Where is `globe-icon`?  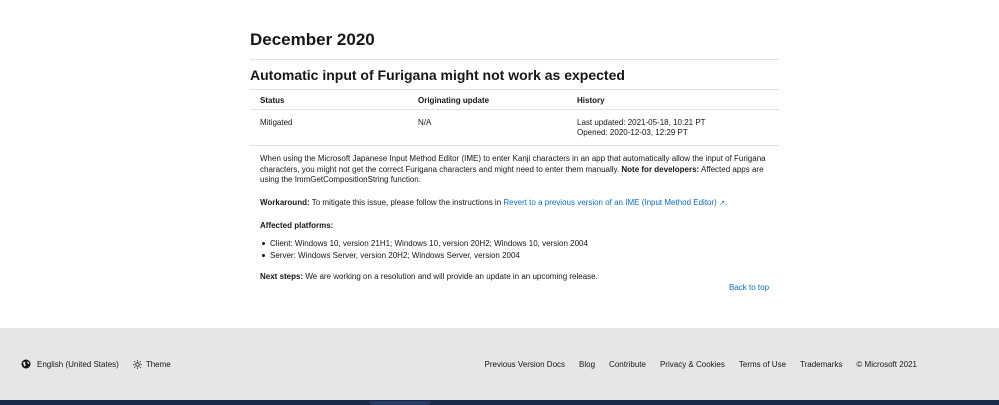 globe-icon is located at coordinates (26, 364).